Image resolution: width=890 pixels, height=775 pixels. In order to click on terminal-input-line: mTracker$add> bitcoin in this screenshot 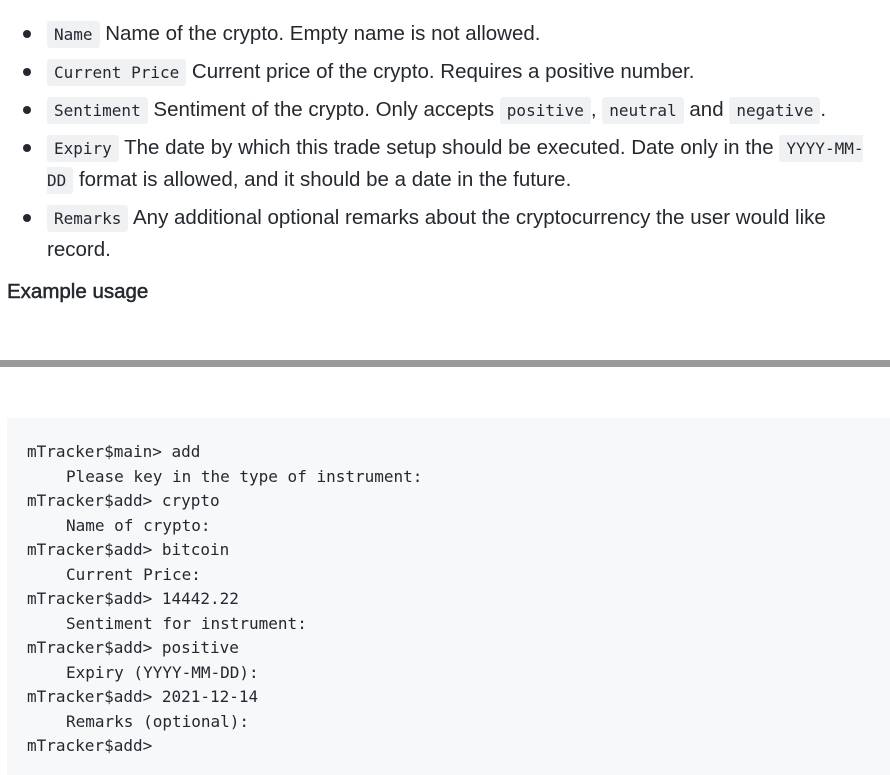, I will do `click(128, 549)`.